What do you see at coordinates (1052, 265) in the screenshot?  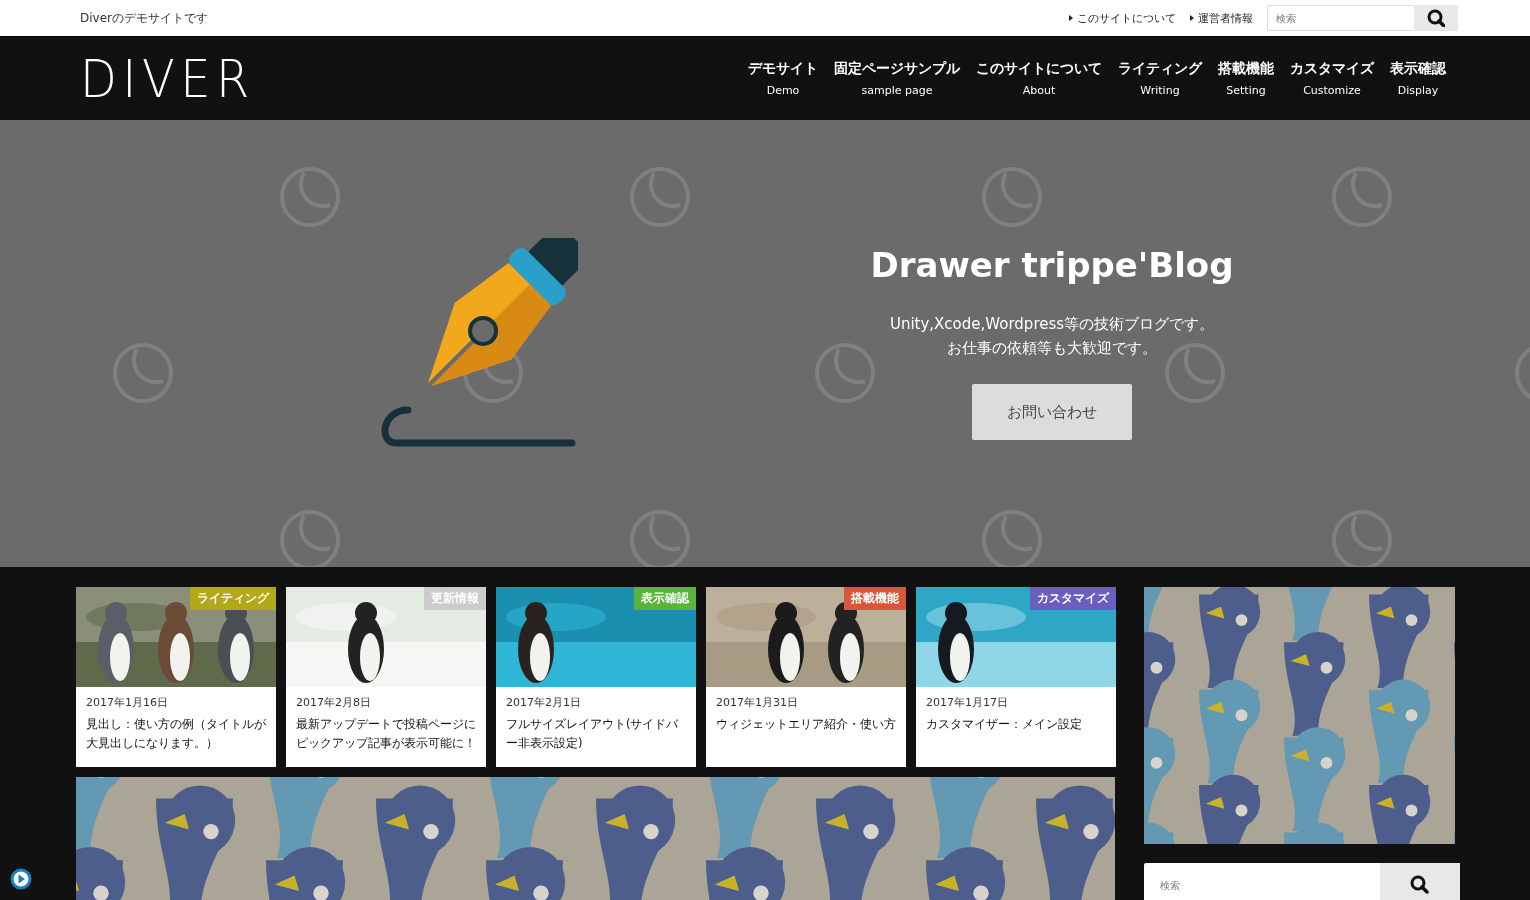 I see `hero-title: Drawer trippe'Blog` at bounding box center [1052, 265].